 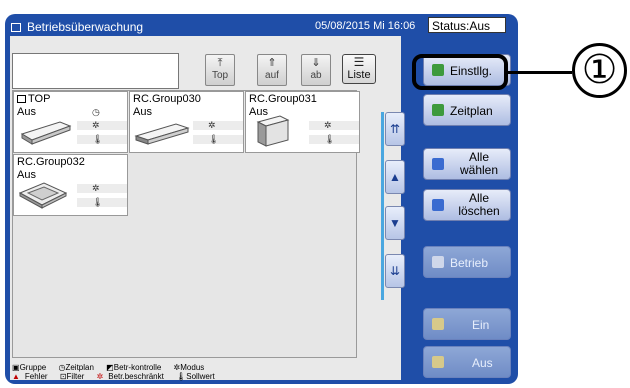 I want to click on operation-button: Betrieb, so click(x=467, y=262).